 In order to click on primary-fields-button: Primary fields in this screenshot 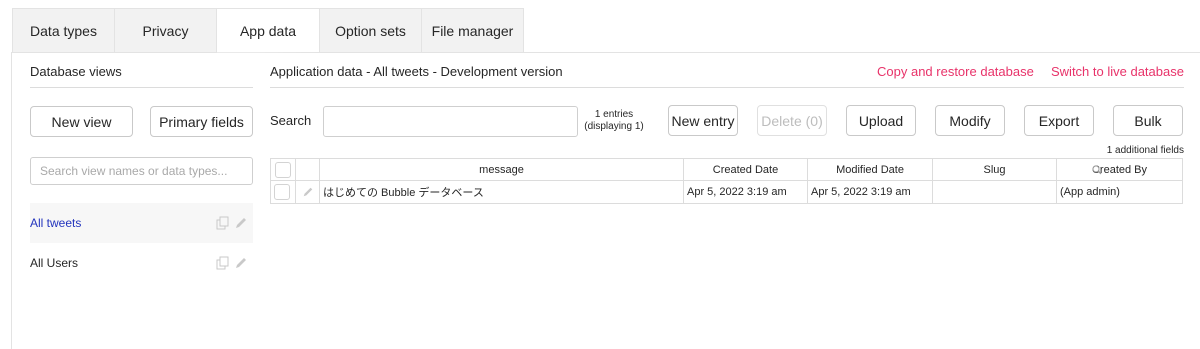, I will do `click(201, 121)`.